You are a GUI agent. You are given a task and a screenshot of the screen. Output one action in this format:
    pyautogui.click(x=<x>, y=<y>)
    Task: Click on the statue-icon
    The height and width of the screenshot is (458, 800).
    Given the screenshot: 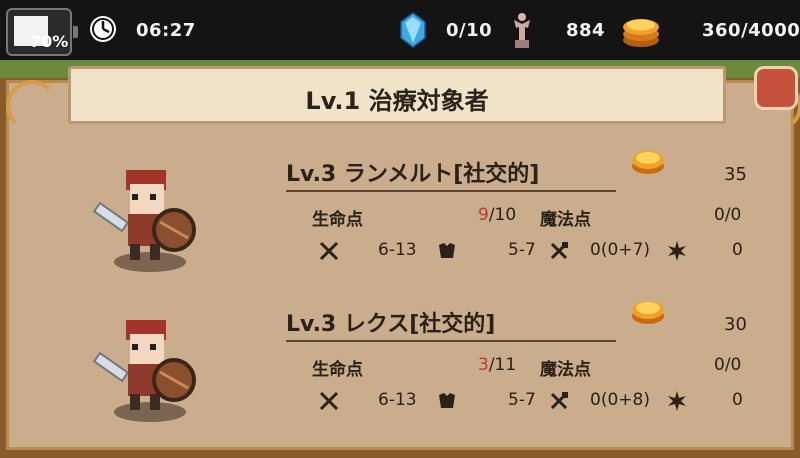 What is the action you would take?
    pyautogui.click(x=522, y=30)
    